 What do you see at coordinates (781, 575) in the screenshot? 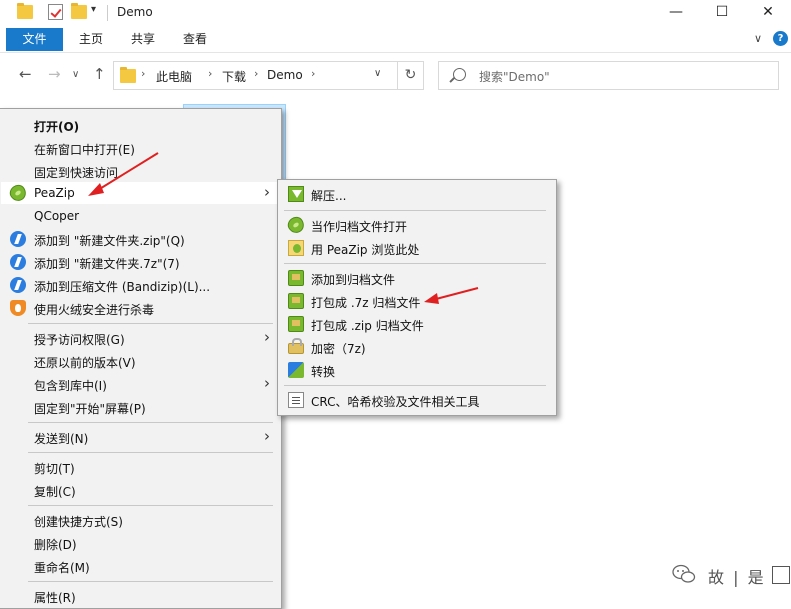
I see `preview-pane-icon` at bounding box center [781, 575].